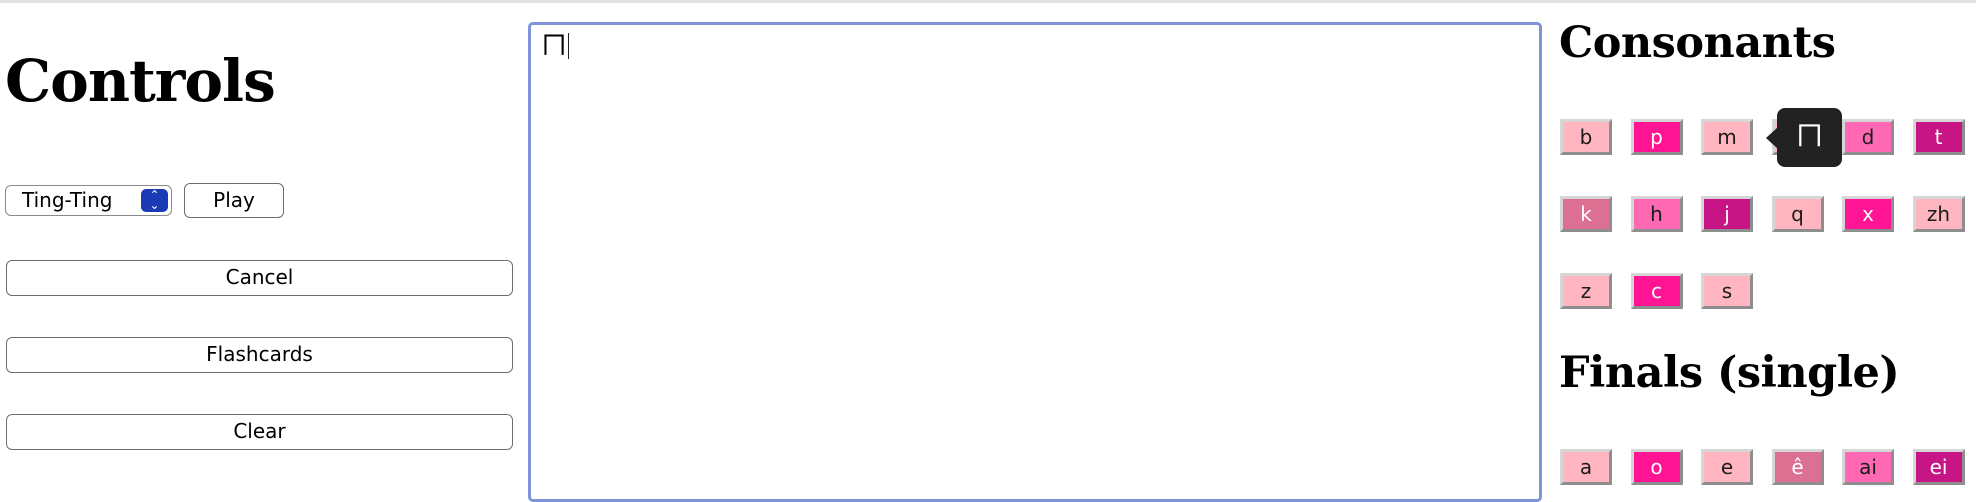 The width and height of the screenshot is (1976, 502). What do you see at coordinates (1586, 467) in the screenshot?
I see `key-final-0-0: a` at bounding box center [1586, 467].